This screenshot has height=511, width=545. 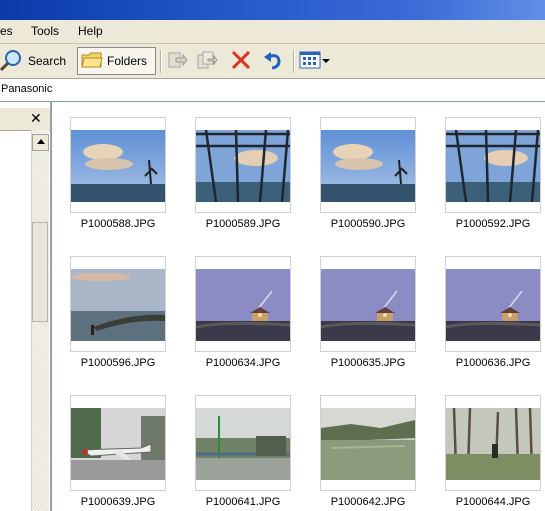 What do you see at coordinates (368, 363) in the screenshot?
I see `thumbnail-filename: P1000635.JPG` at bounding box center [368, 363].